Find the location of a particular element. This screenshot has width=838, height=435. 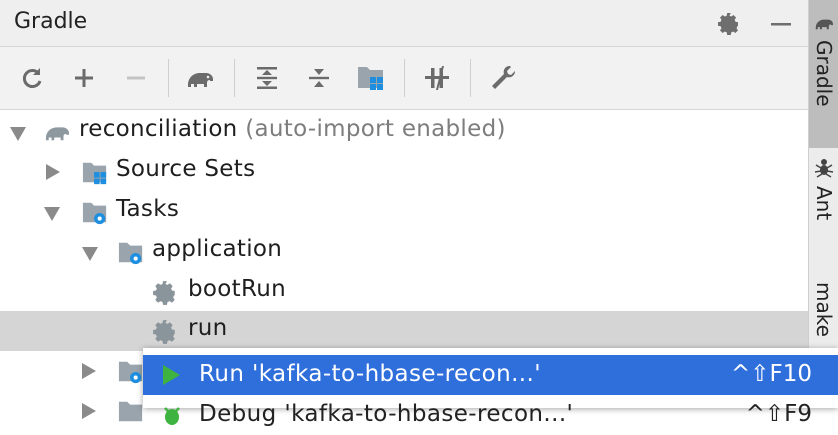

collapse-all-icon is located at coordinates (319, 78).